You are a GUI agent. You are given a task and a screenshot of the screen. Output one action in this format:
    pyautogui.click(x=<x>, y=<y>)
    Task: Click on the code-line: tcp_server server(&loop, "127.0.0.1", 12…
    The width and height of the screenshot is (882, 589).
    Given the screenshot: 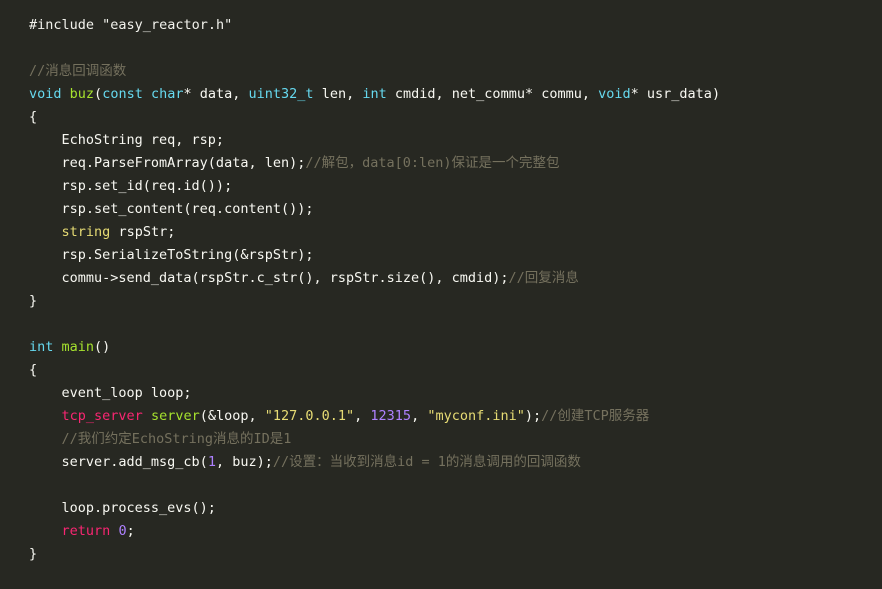 What is the action you would take?
    pyautogui.click(x=355, y=416)
    